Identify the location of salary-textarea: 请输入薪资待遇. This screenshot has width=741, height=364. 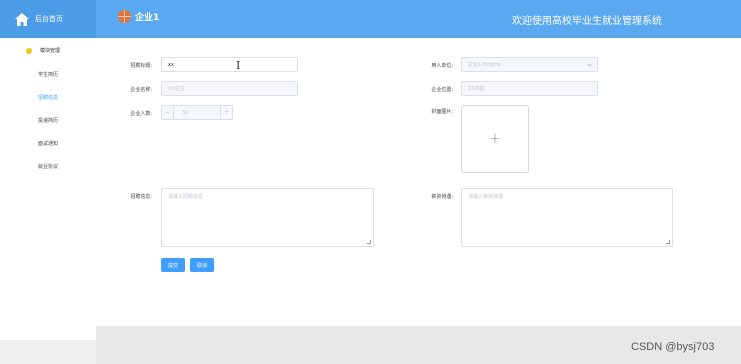
(567, 217).